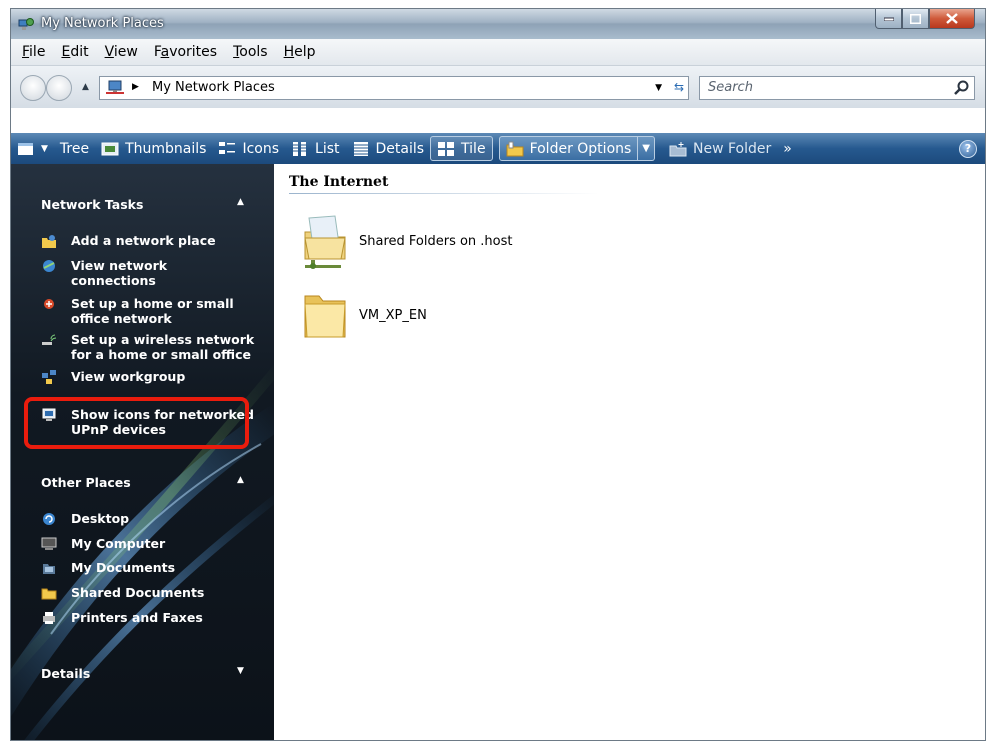  Describe the element at coordinates (300, 52) in the screenshot. I see `menu-help: Help` at that location.